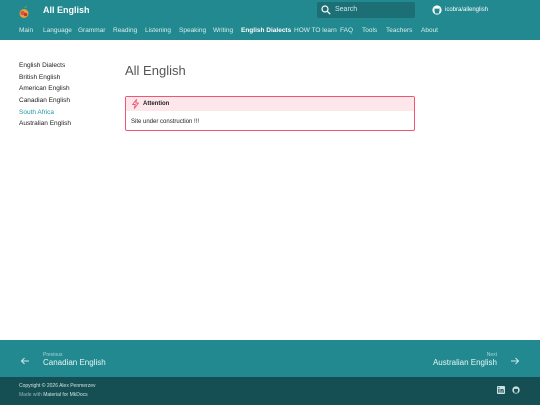 This screenshot has height=405, width=540. What do you see at coordinates (42, 66) in the screenshot?
I see `sidebar-item-english-dialects: English Dialects` at bounding box center [42, 66].